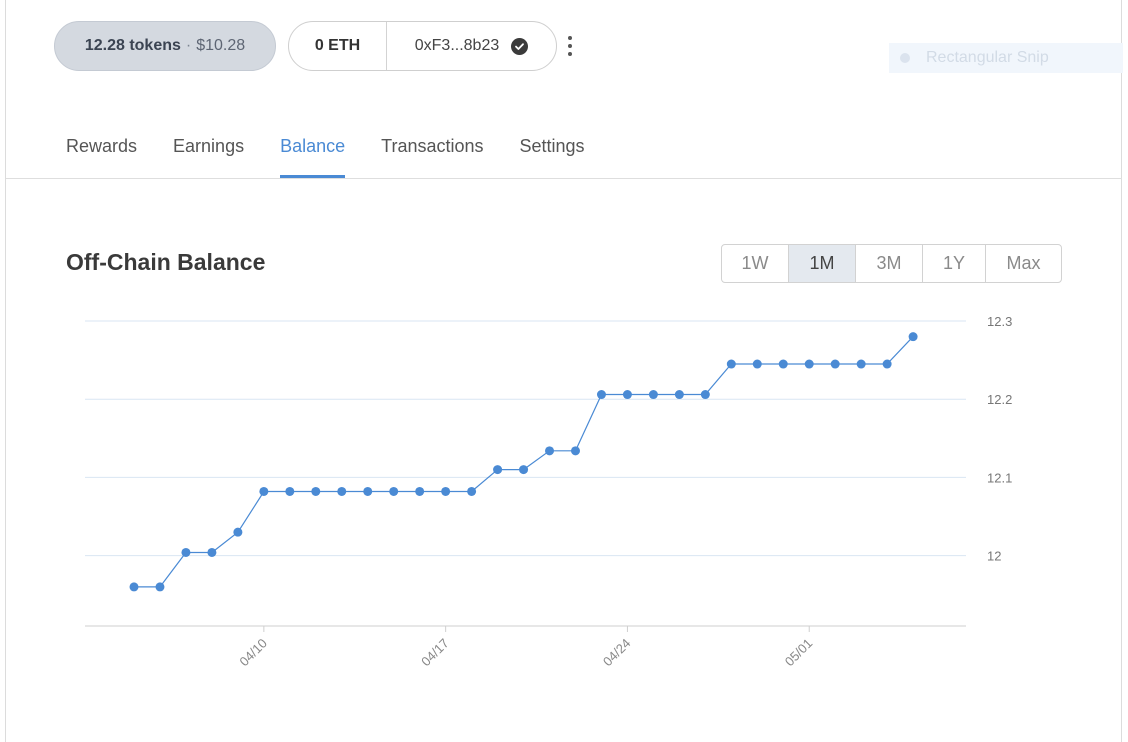  Describe the element at coordinates (999, 321) in the screenshot. I see `y-tick-label: 12.3` at that location.